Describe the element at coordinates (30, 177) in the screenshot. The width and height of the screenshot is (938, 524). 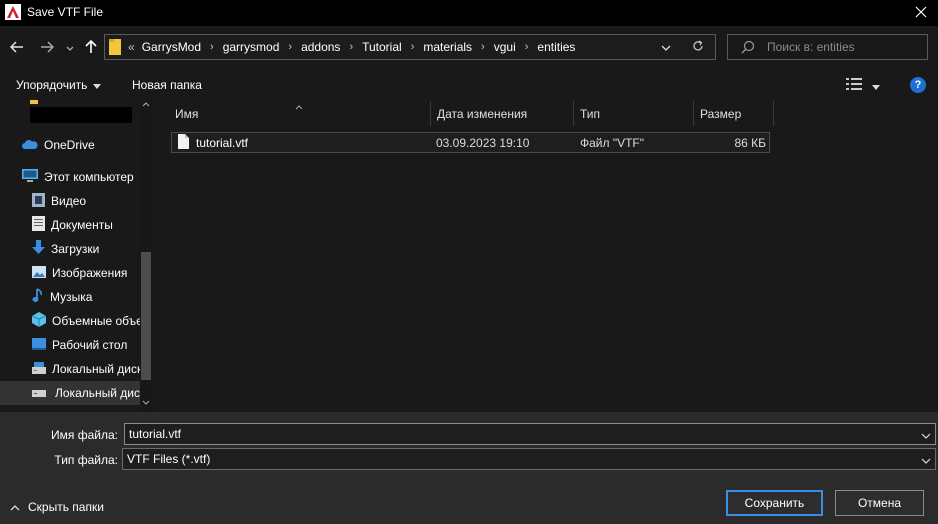
I see `computer-icon` at that location.